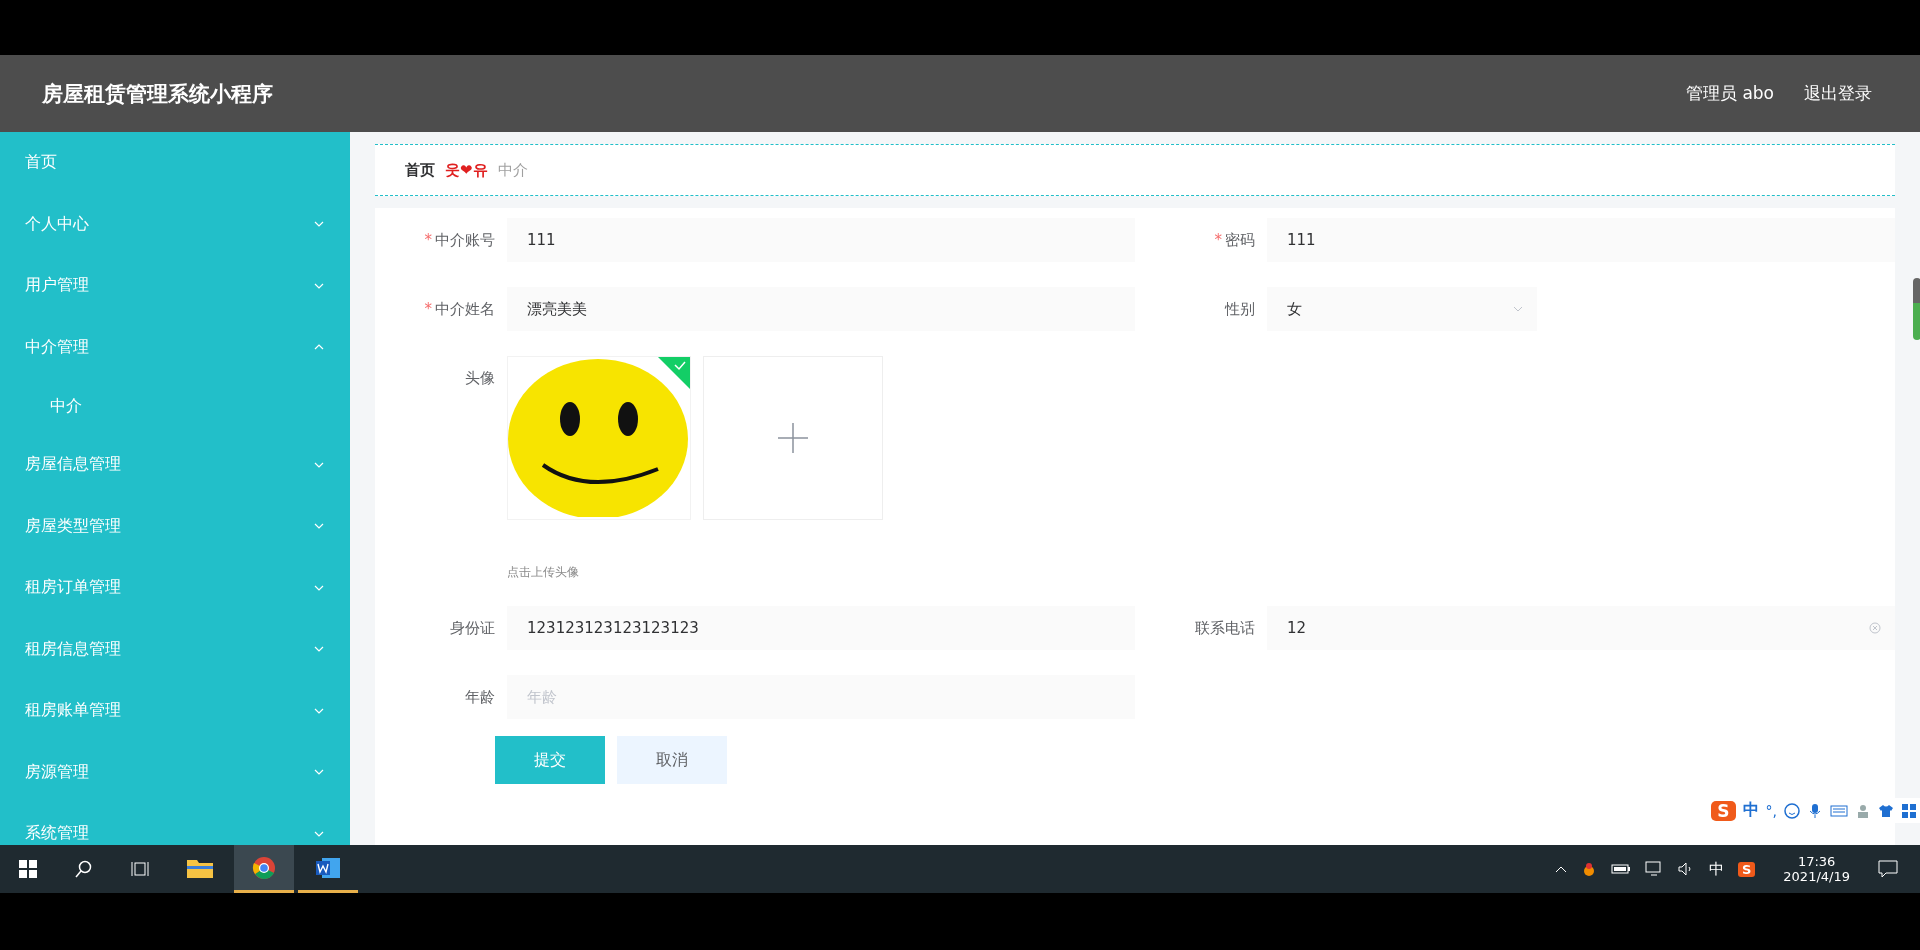 The height and width of the screenshot is (950, 1920). I want to click on upload-hint: 点击上传头像, so click(543, 572).